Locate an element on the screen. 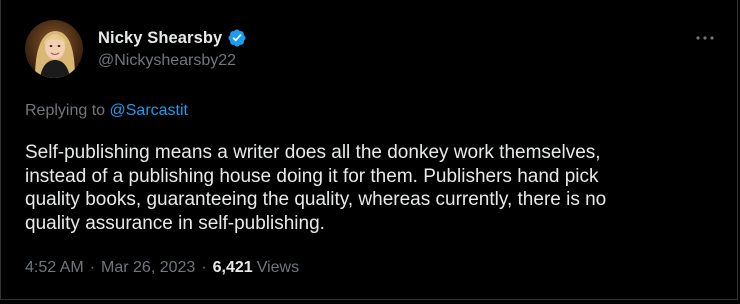  author-name-row: Nicky Shearsby is located at coordinates (172, 38).